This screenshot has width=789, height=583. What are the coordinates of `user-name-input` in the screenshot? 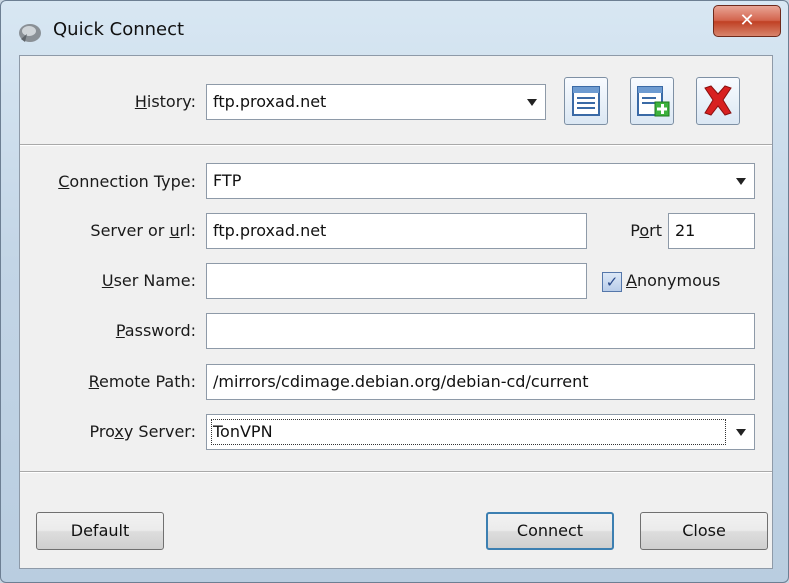 It's located at (396, 281).